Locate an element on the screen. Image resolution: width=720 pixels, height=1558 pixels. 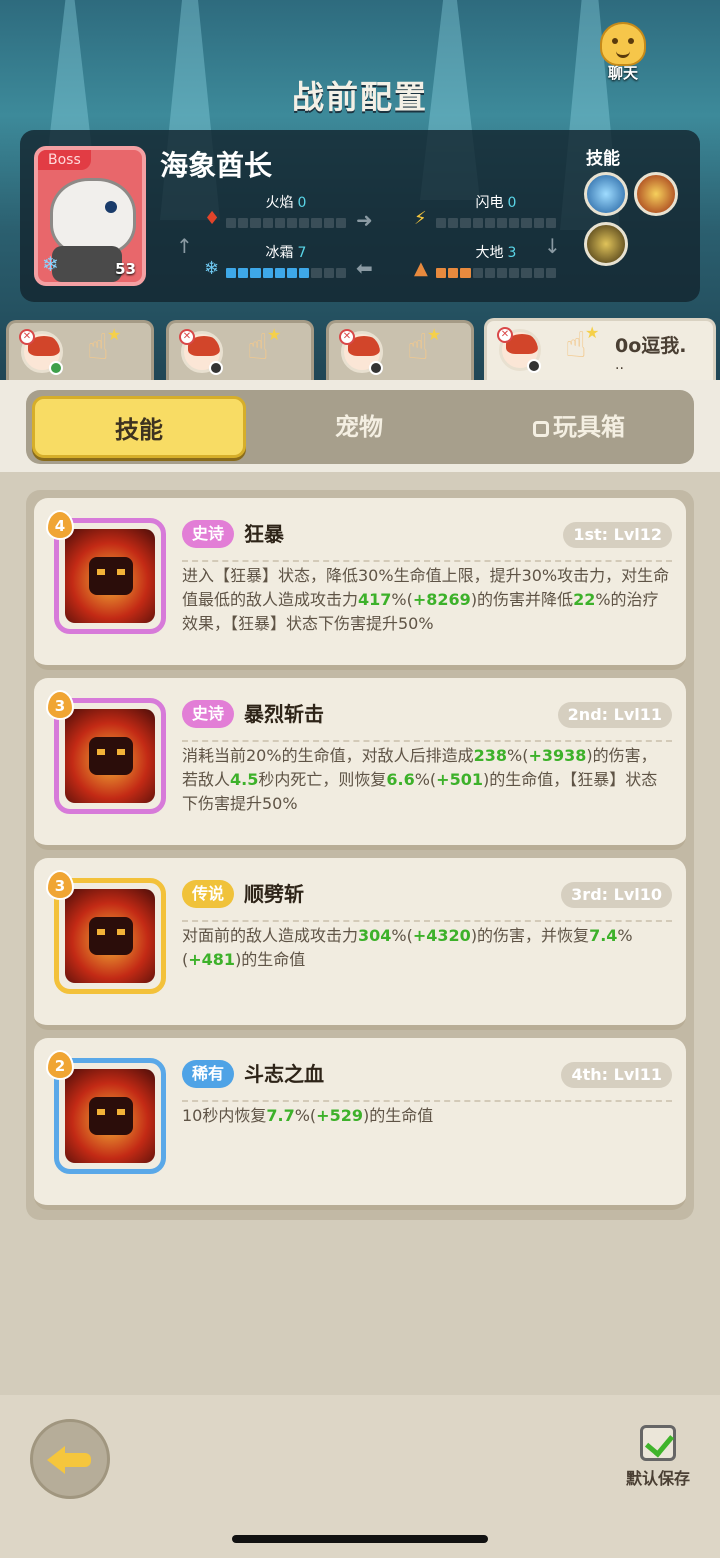
boss-skill-ice-icon is located at coordinates (606, 194).